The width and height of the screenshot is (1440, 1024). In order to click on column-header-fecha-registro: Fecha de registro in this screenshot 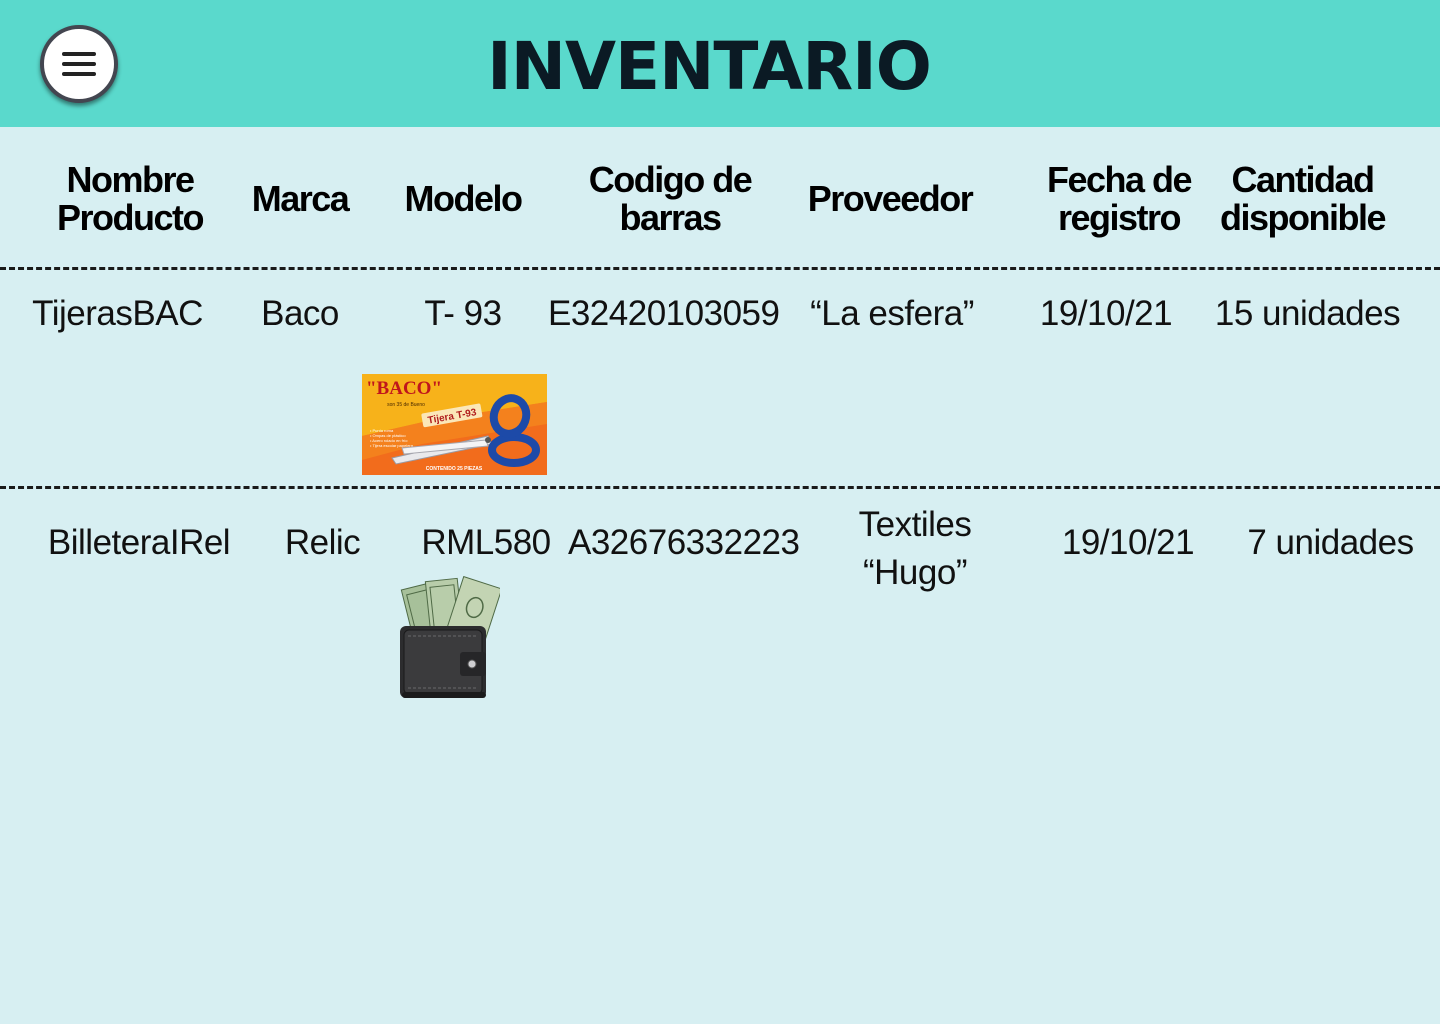, I will do `click(1119, 198)`.